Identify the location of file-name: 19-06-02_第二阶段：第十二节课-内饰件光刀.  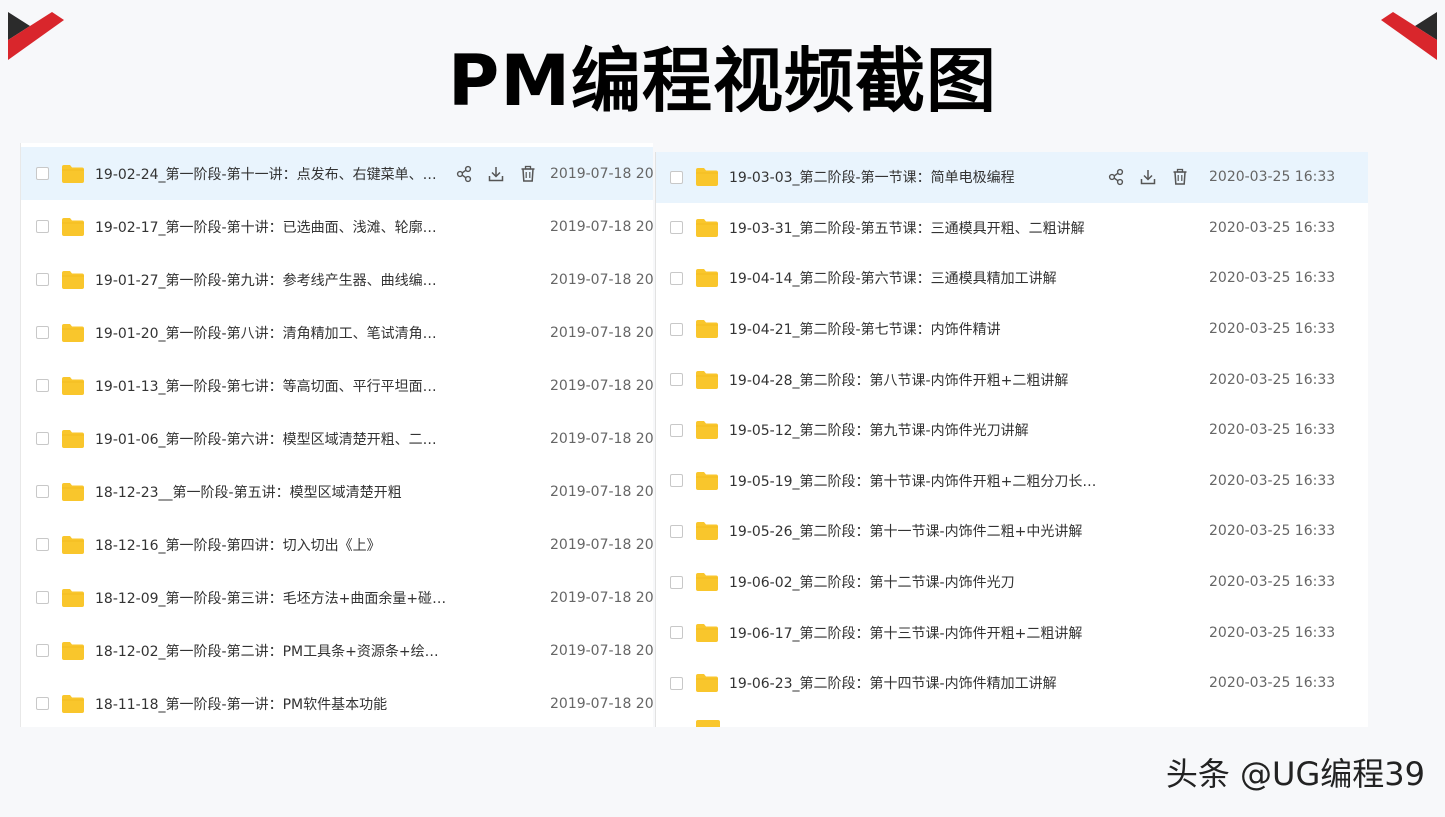
(914, 582).